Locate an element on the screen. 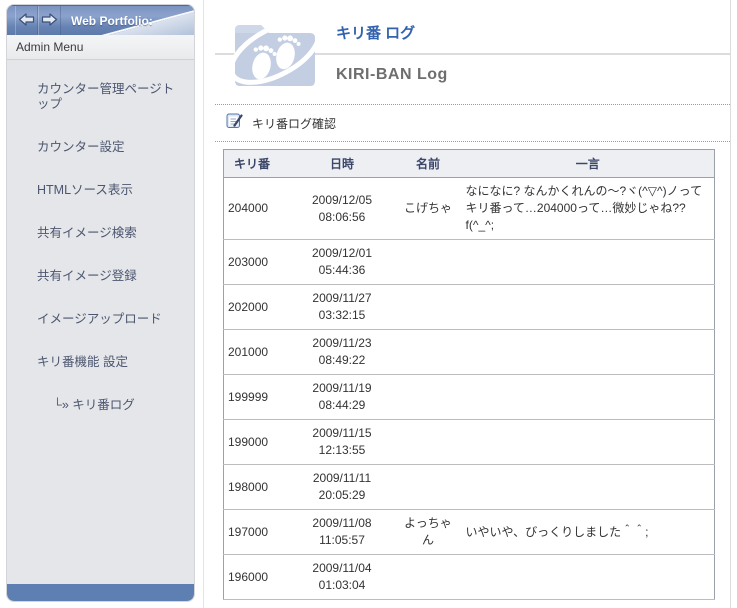 This screenshot has width=737, height=608. time-value: 08:44:29 is located at coordinates (342, 405).